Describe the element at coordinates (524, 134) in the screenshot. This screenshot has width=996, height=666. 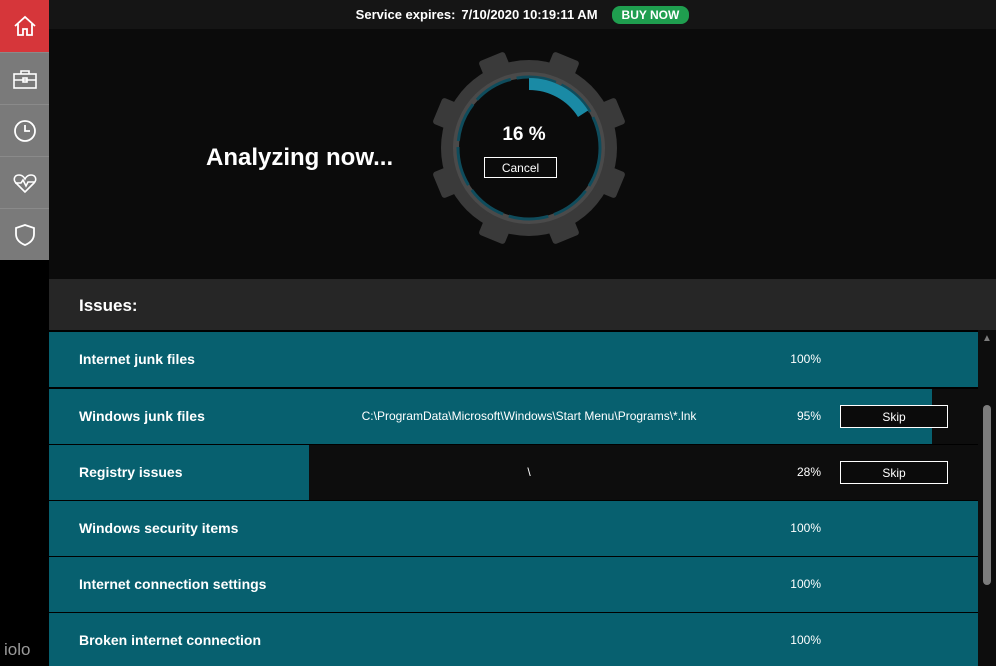
I see `progress-percent: 16 %` at that location.